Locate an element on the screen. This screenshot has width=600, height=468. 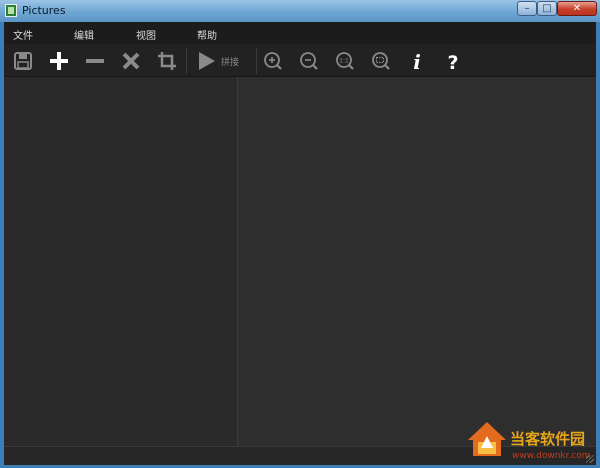
info-icon: i is located at coordinates (417, 61).